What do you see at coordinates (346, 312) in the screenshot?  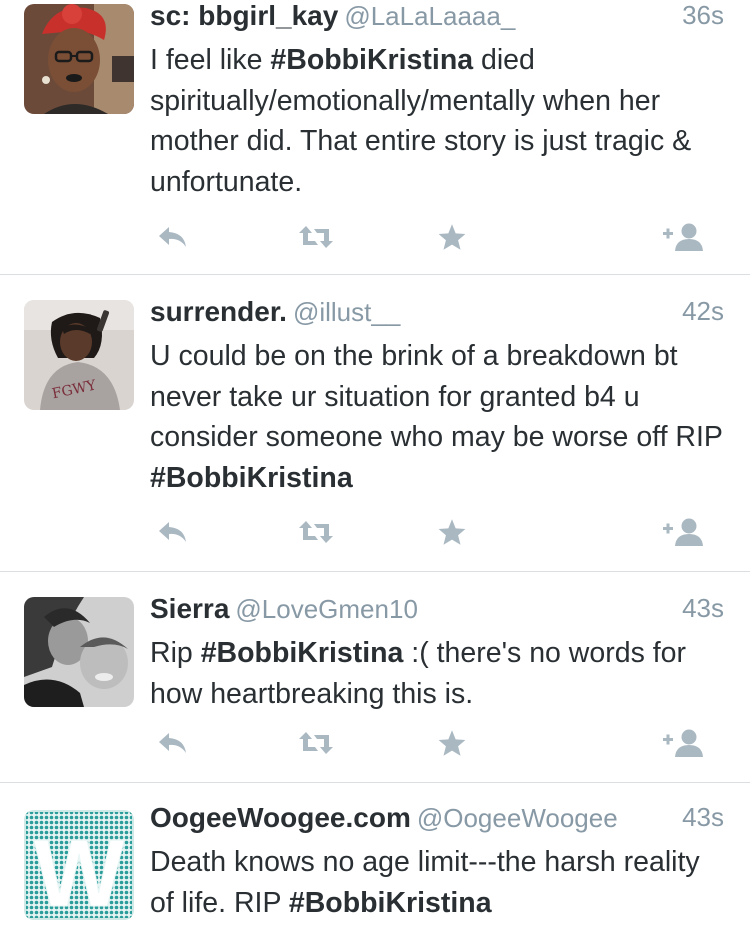 I see `user-handle: @illust__` at bounding box center [346, 312].